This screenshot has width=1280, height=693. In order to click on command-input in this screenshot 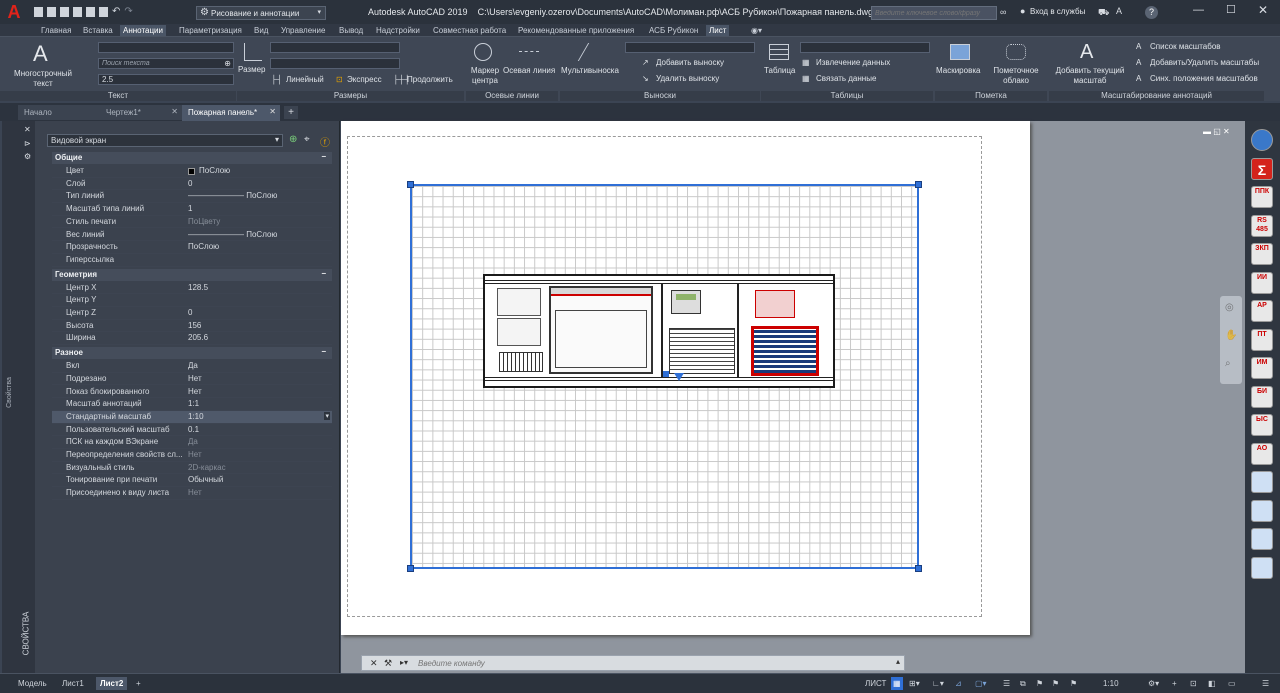, I will do `click(618, 663)`.